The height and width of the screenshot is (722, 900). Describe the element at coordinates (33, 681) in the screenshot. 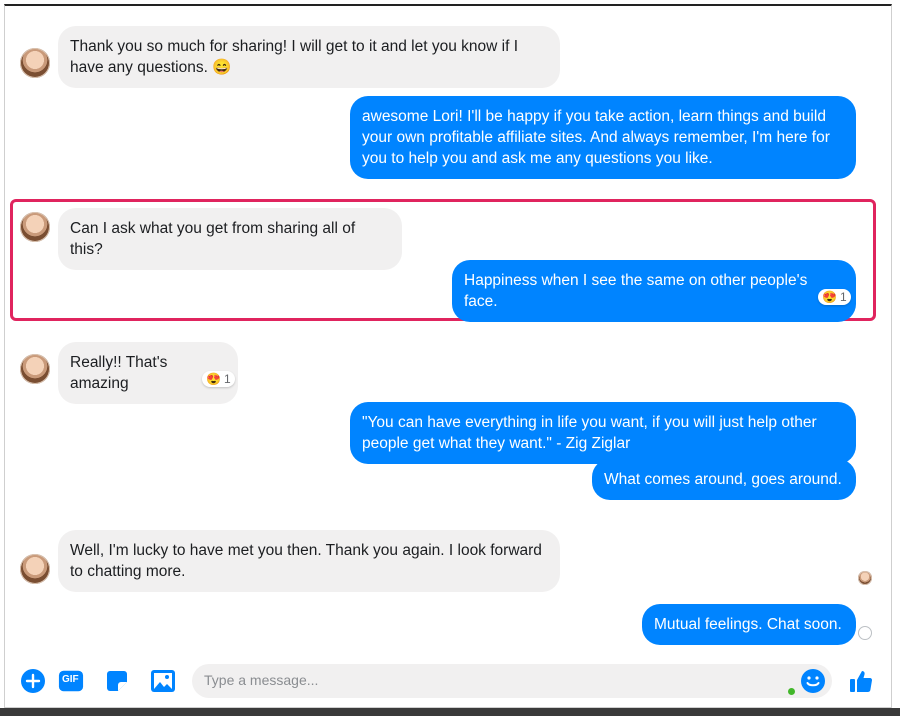

I see `add-icon` at that location.